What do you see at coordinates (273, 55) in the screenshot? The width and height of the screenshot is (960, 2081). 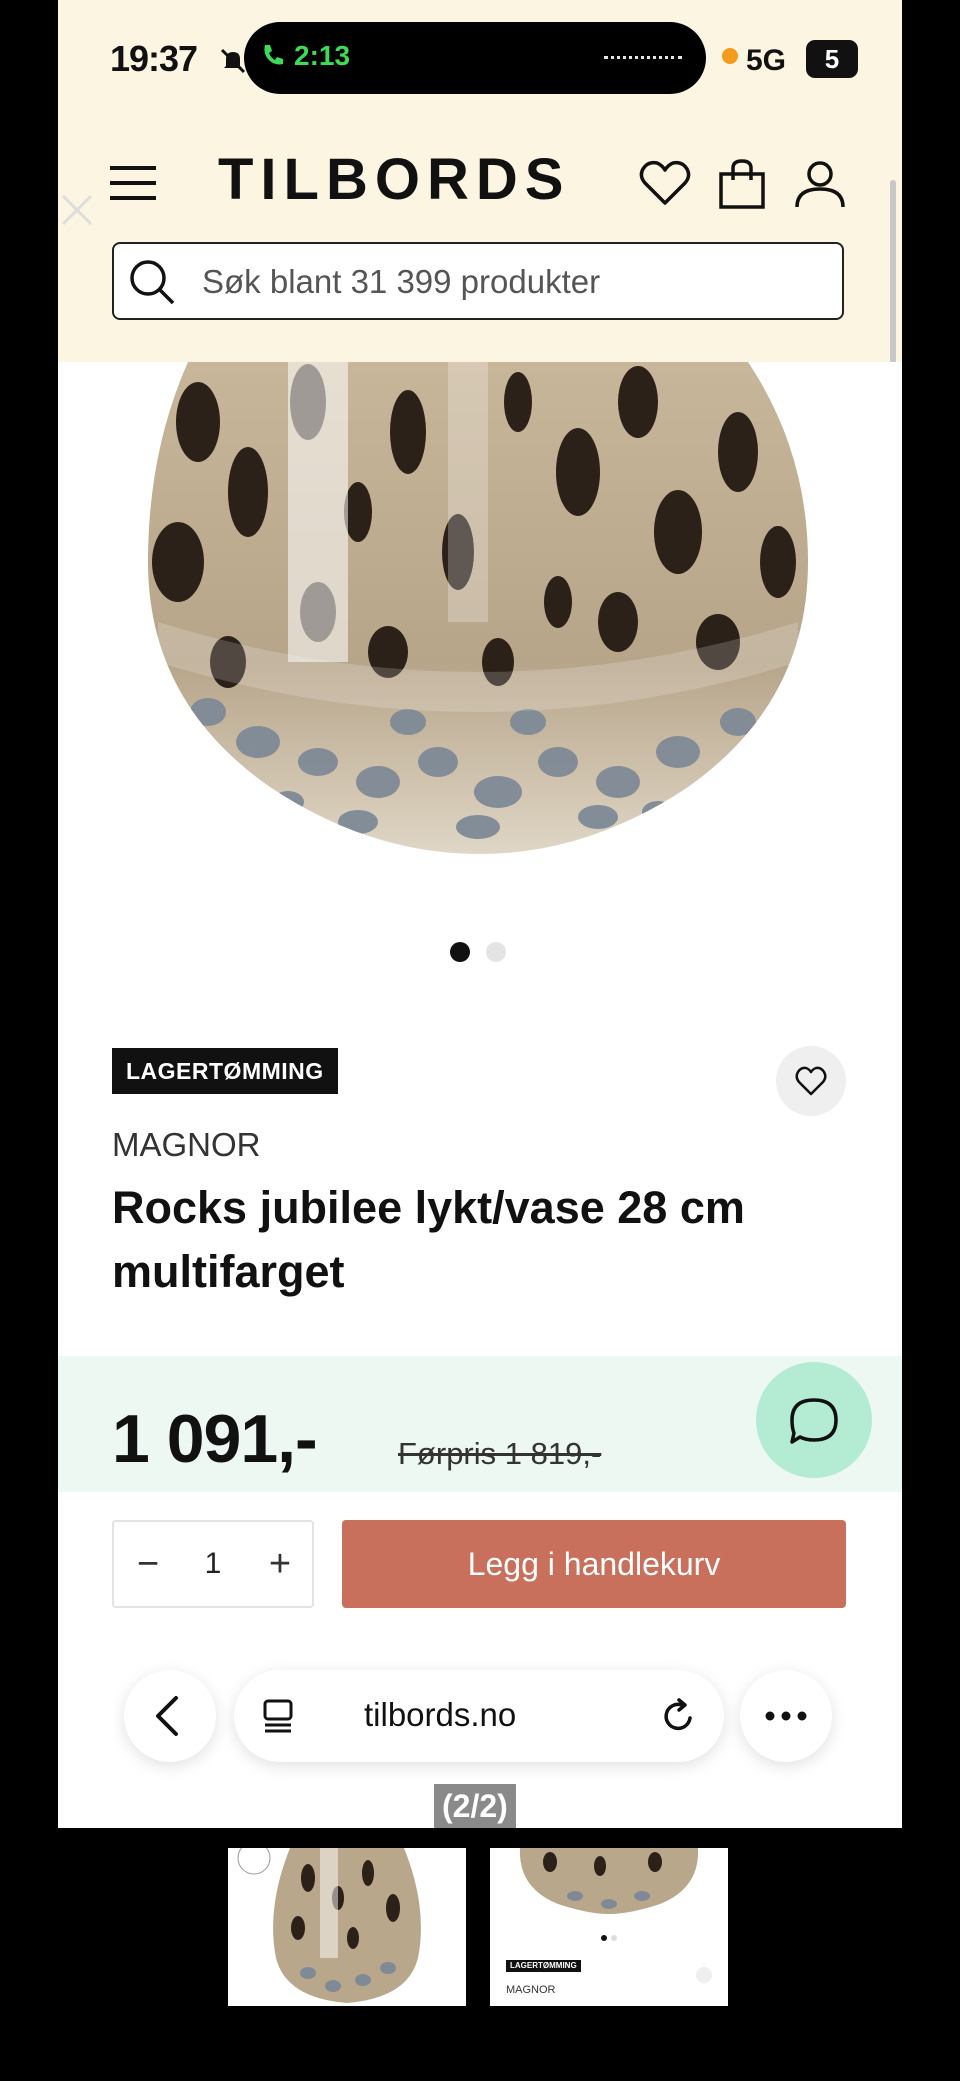 I see `call-icon` at bounding box center [273, 55].